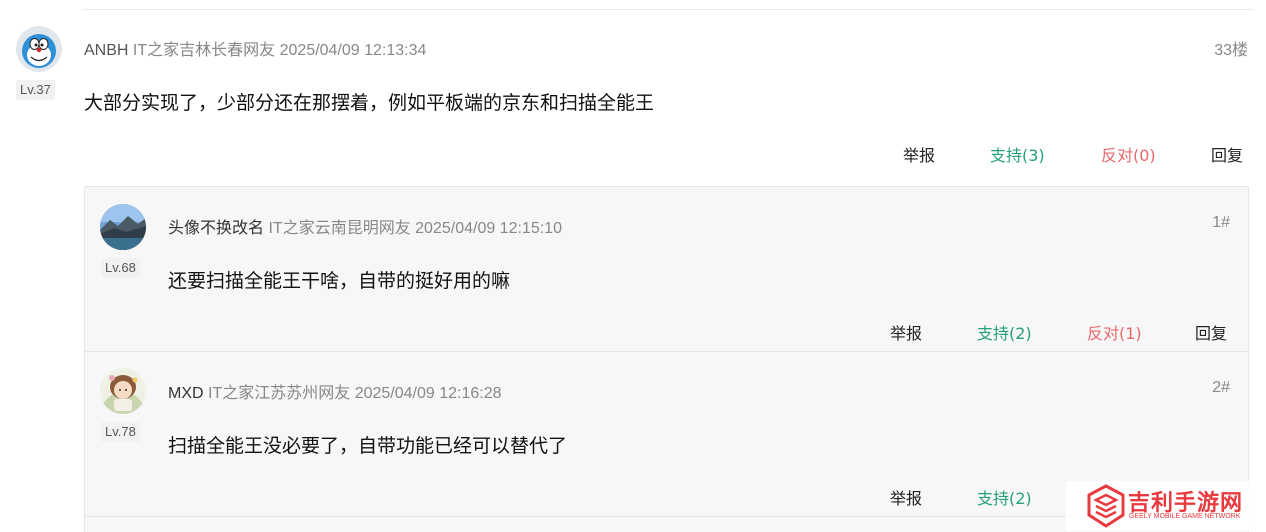  Describe the element at coordinates (1114, 332) in the screenshot. I see `oppose-button: 反对(1)` at that location.